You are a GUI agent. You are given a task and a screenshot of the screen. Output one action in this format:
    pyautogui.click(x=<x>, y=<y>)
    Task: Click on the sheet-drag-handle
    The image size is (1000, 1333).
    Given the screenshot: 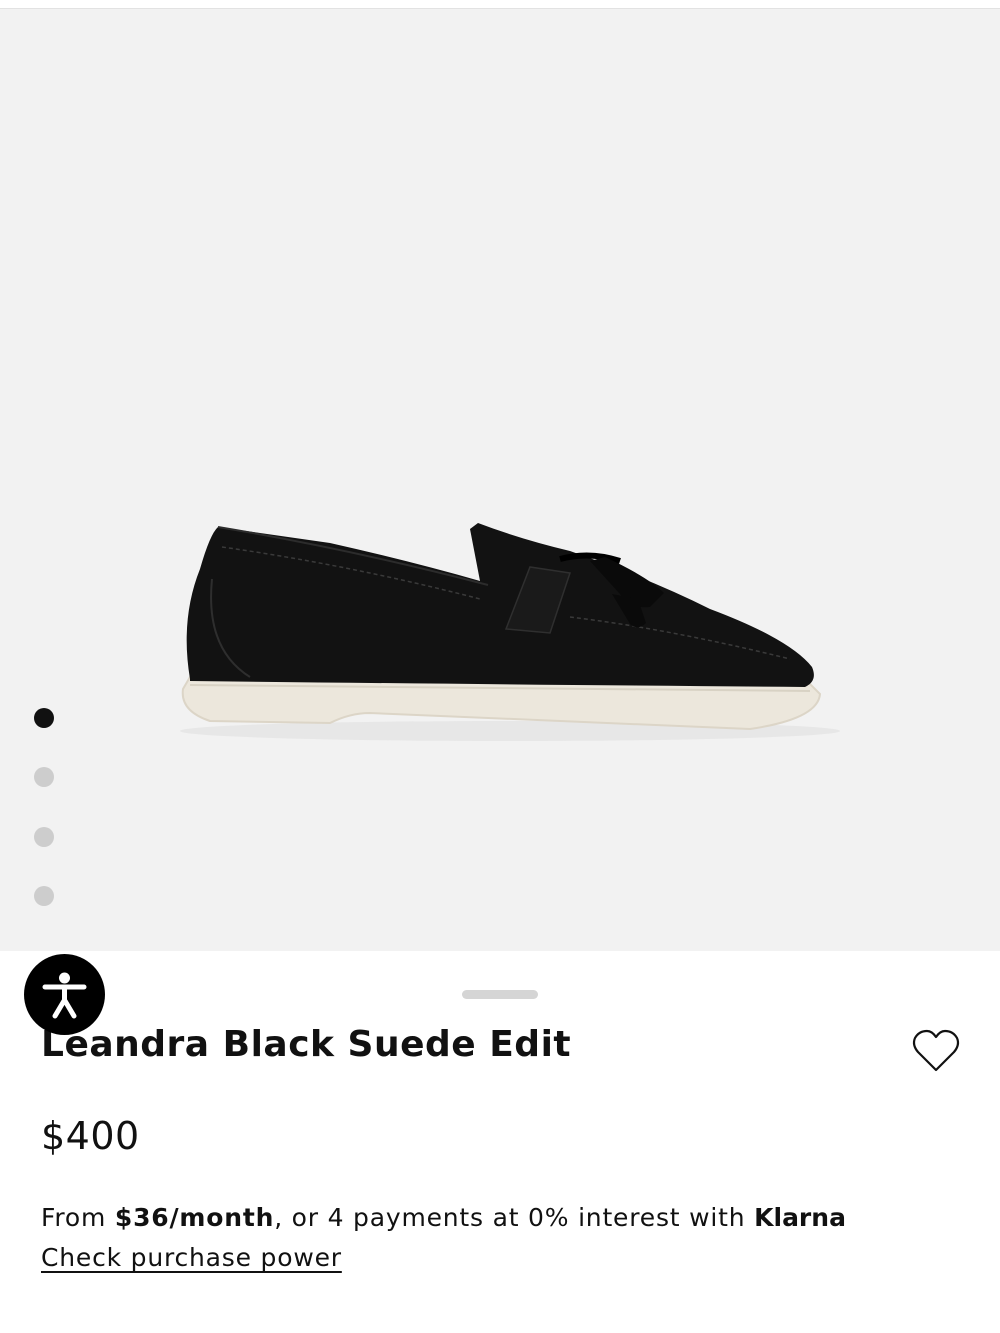 What is the action you would take?
    pyautogui.click(x=500, y=994)
    